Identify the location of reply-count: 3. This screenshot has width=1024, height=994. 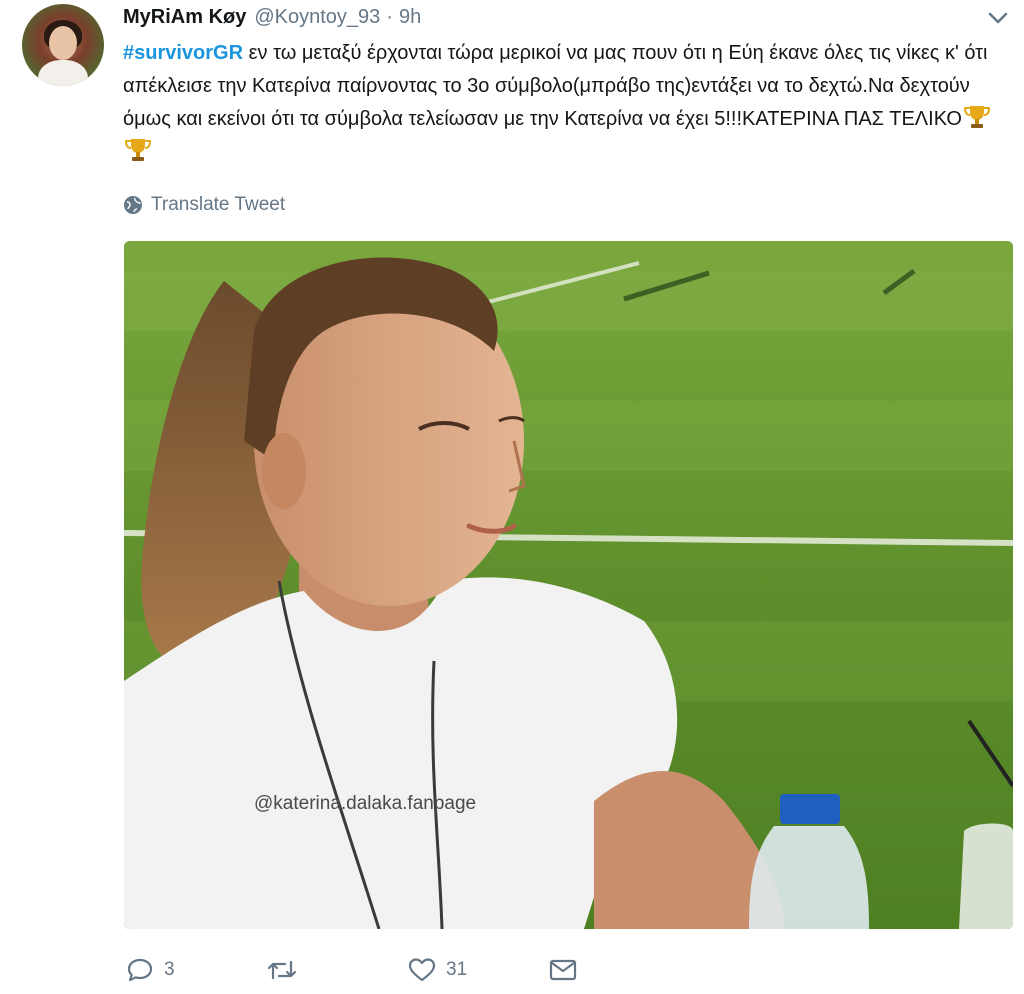
(169, 969).